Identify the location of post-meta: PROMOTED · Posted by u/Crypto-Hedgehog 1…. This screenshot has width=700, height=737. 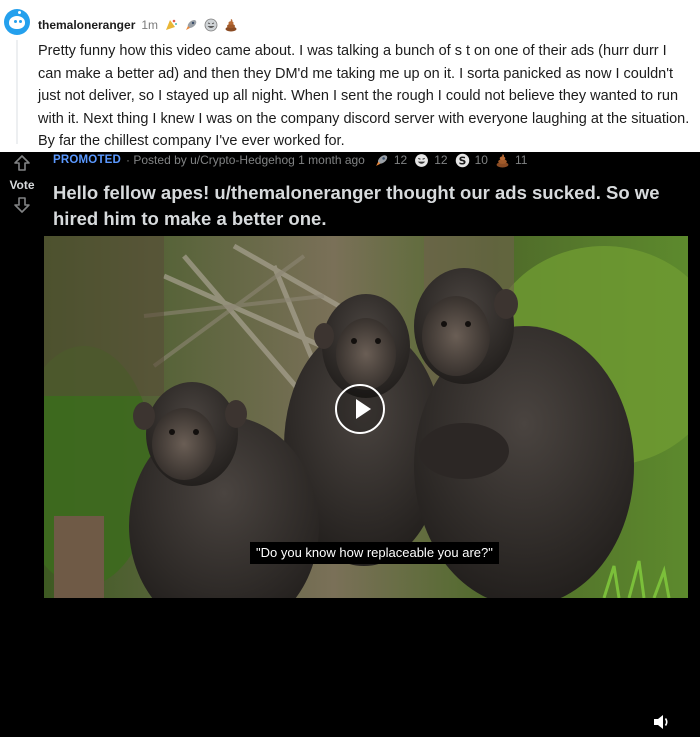
(290, 160).